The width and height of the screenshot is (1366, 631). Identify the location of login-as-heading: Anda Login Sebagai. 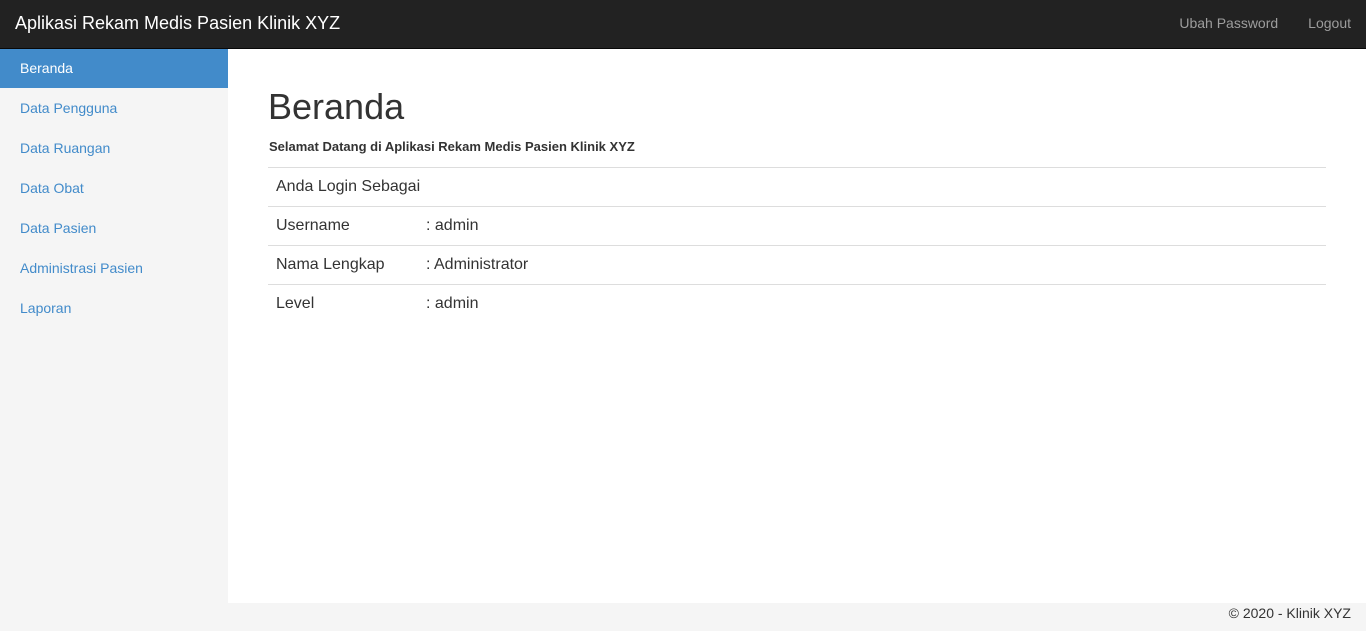
(797, 187).